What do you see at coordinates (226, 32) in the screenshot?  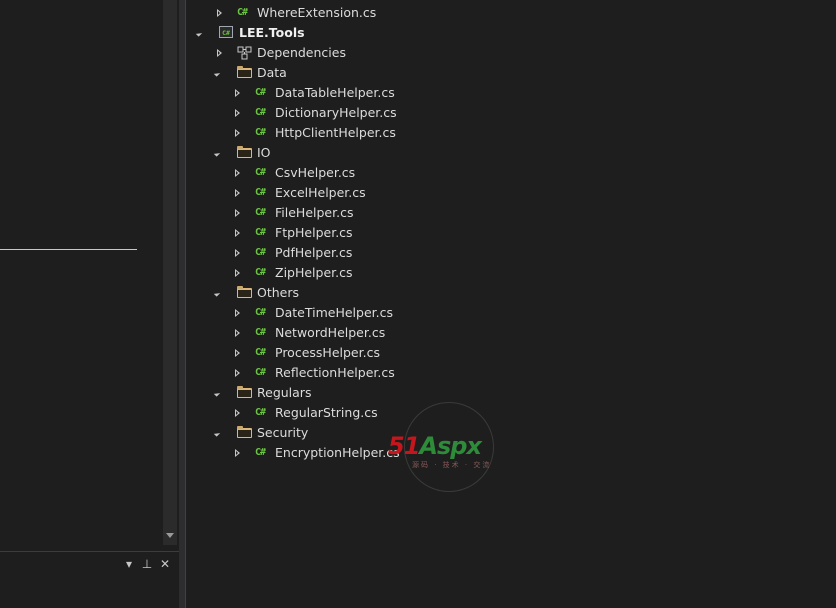 I see `csharp-project-icon: C#` at bounding box center [226, 32].